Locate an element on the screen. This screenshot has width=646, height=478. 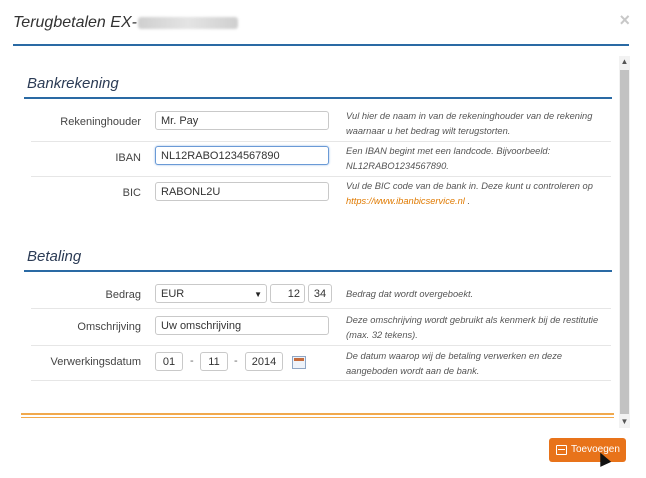
section-title-betaling: Betaling is located at coordinates (54, 256).